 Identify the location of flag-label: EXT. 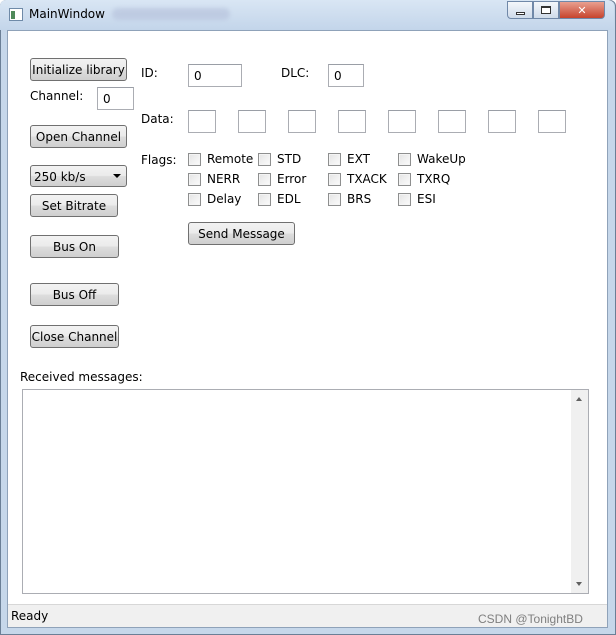
(358, 159).